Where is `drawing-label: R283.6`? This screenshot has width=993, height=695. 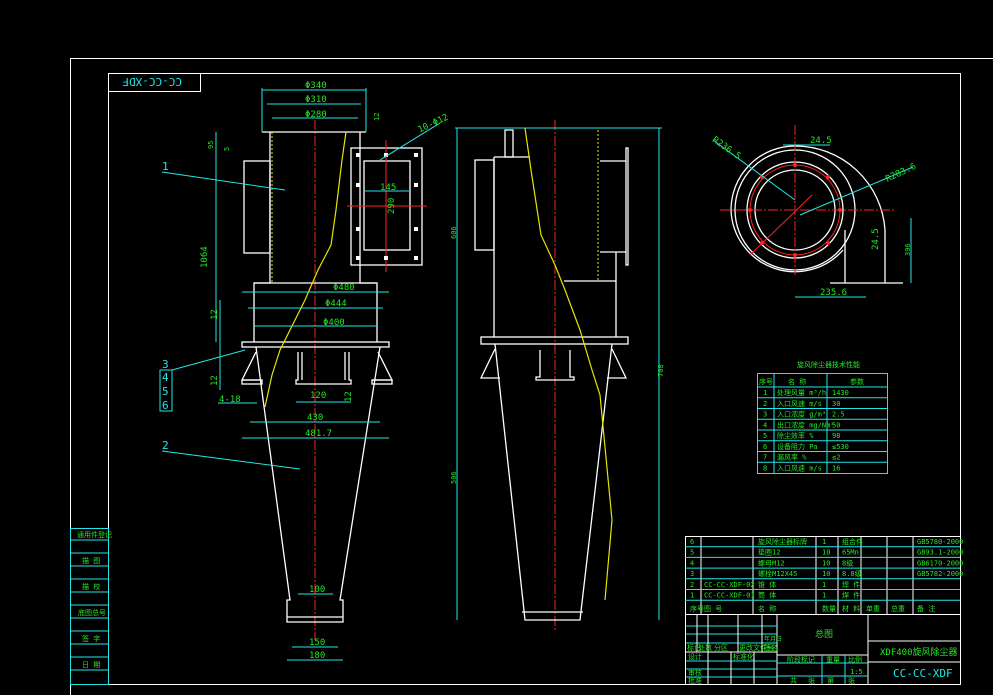 drawing-label: R283.6 is located at coordinates (901, 173).